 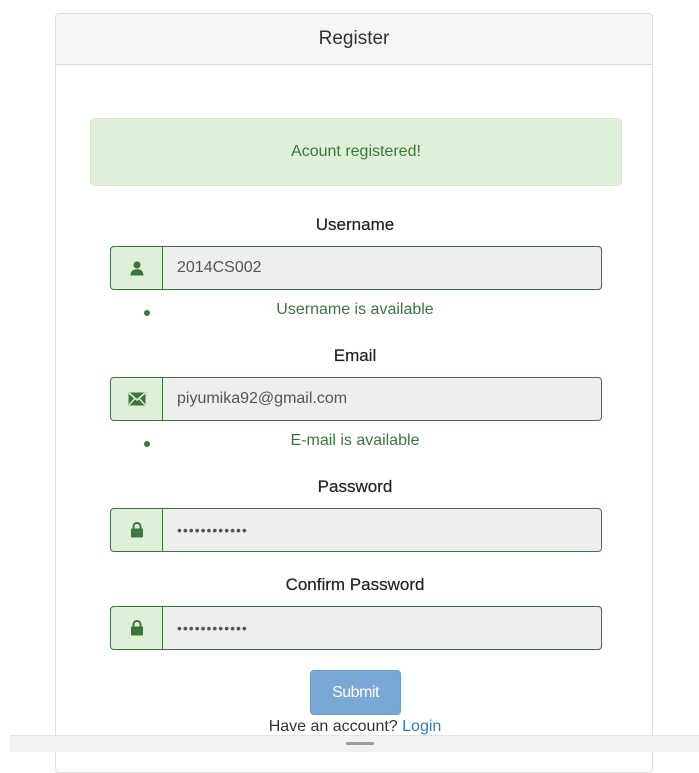 I want to click on confirm-password-input-group, so click(x=356, y=628).